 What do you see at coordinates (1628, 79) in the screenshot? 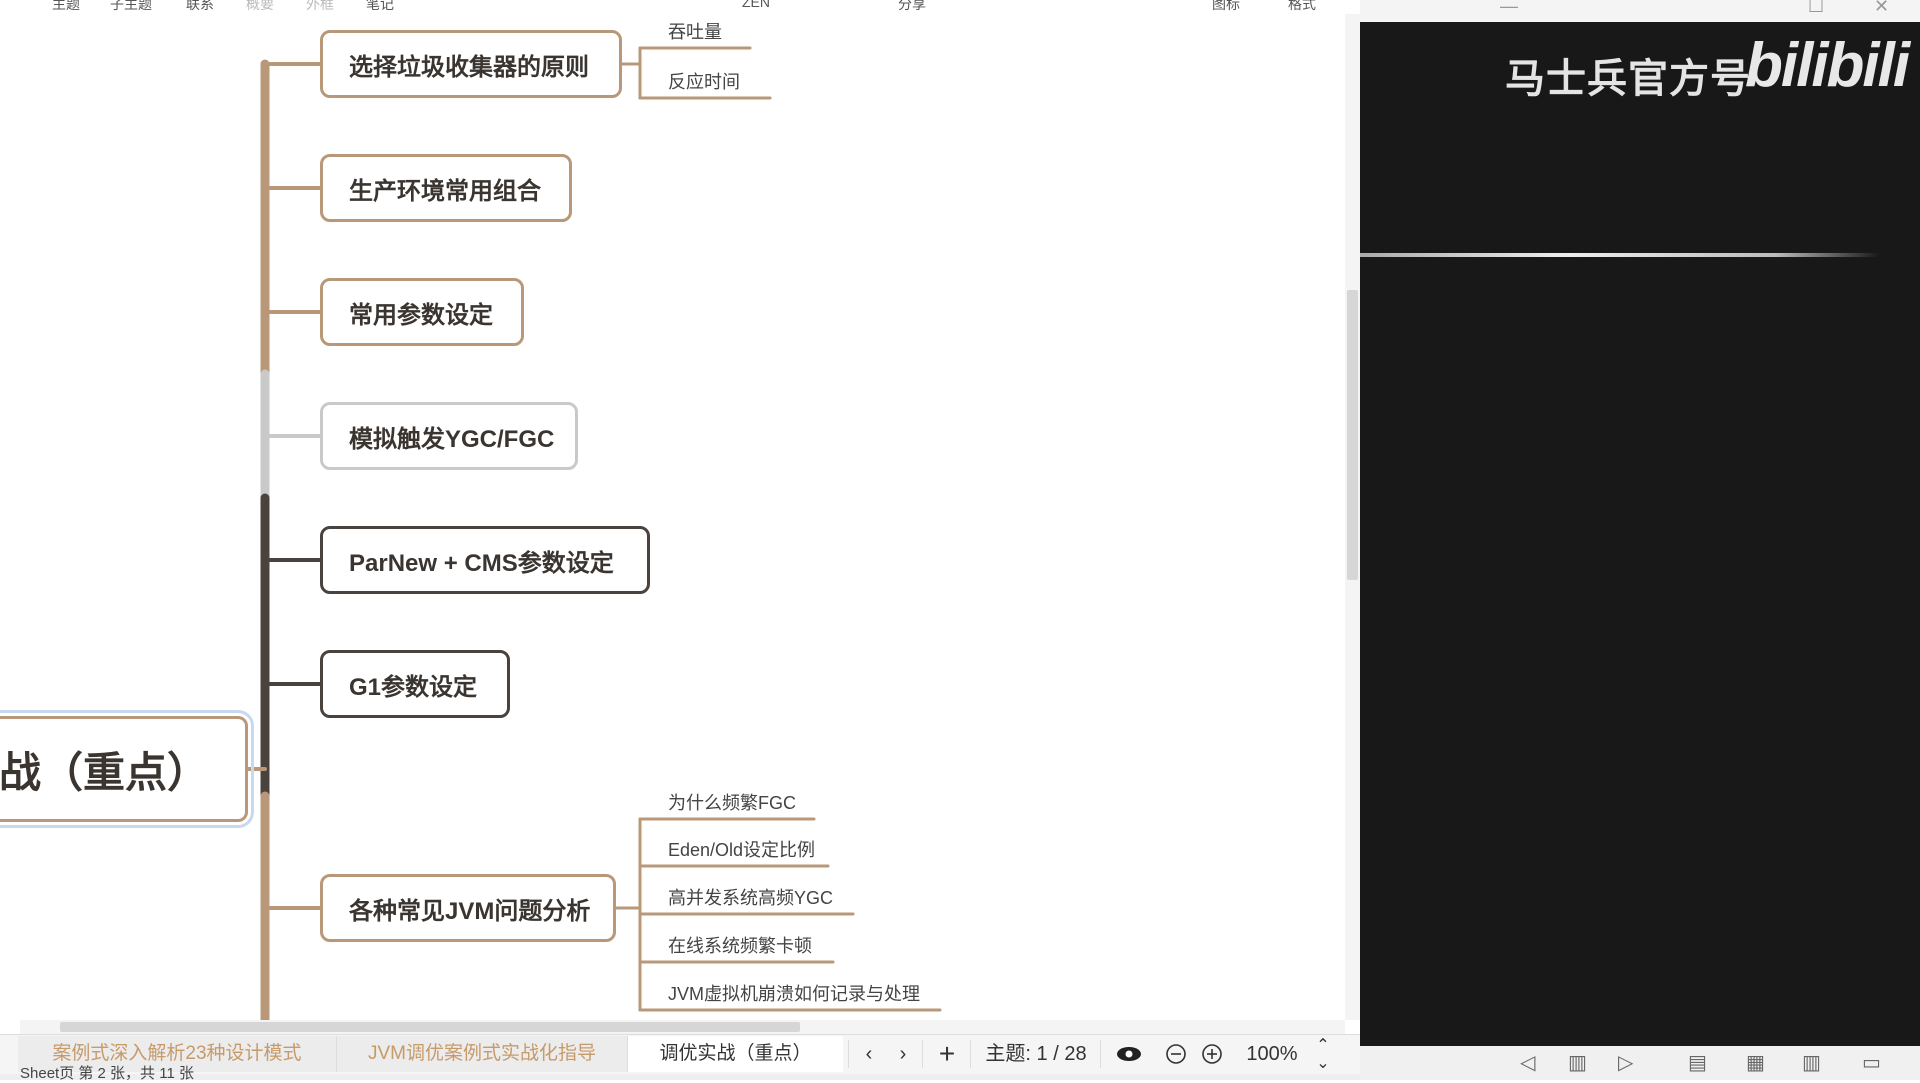
I see `brand-watermark: 马士兵官方号` at bounding box center [1628, 79].